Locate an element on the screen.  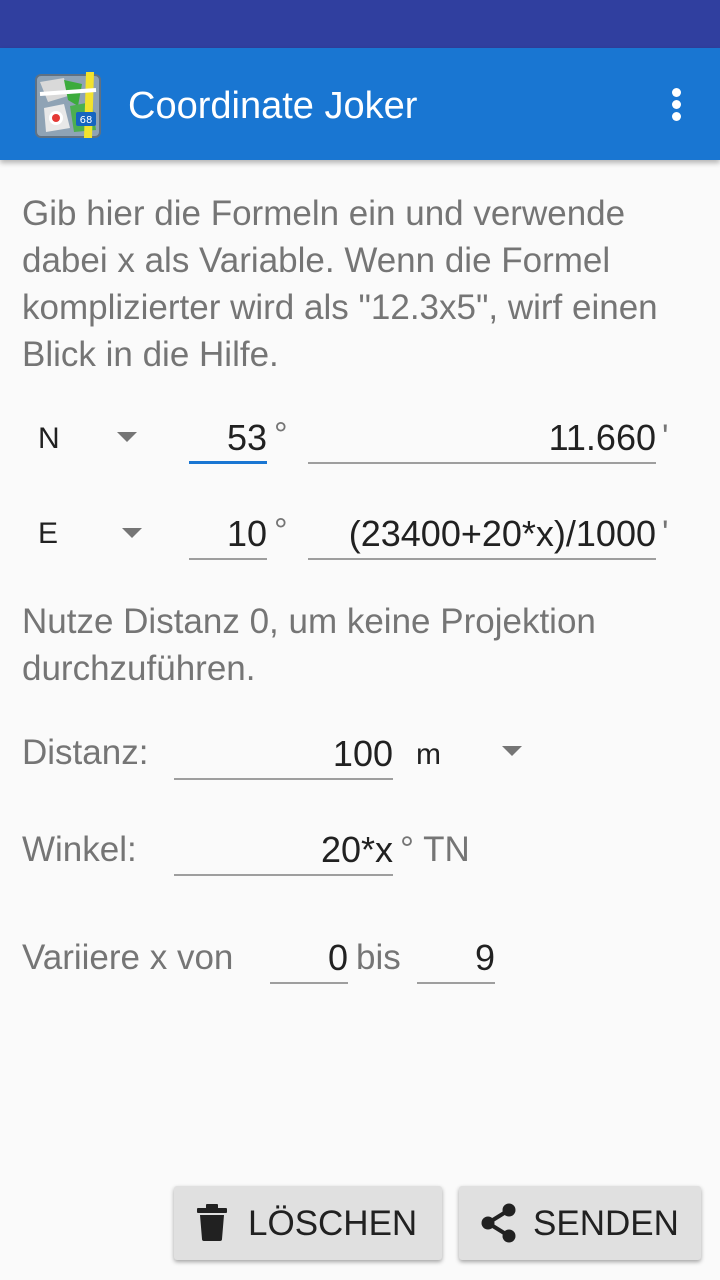
app-bar: 68 Coordinate Joker is located at coordinates (360, 104).